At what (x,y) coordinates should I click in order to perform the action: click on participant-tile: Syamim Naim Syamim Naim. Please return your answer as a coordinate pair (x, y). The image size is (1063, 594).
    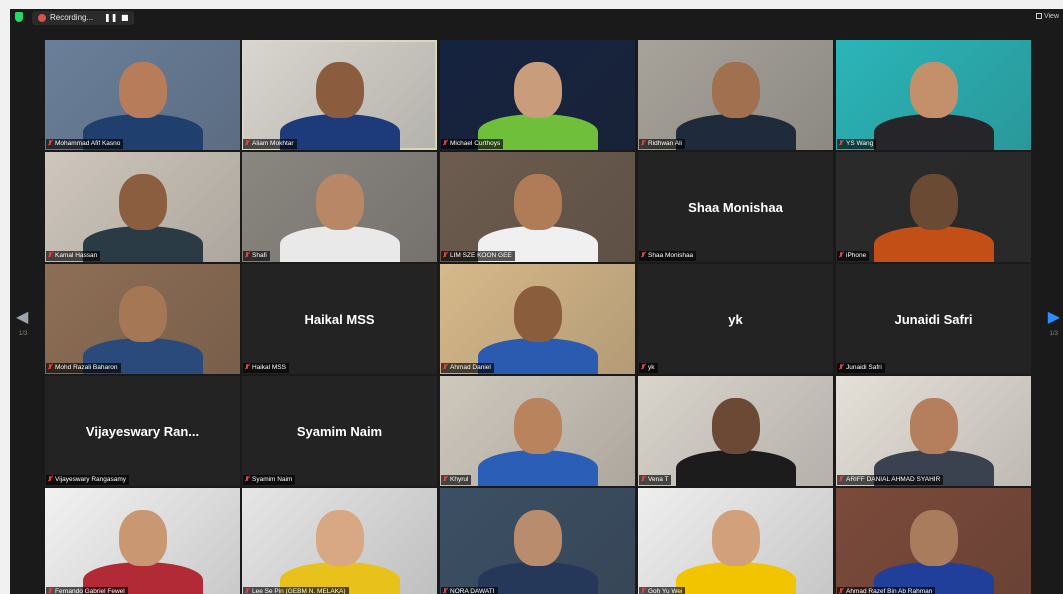
    Looking at the image, I should click on (339, 431).